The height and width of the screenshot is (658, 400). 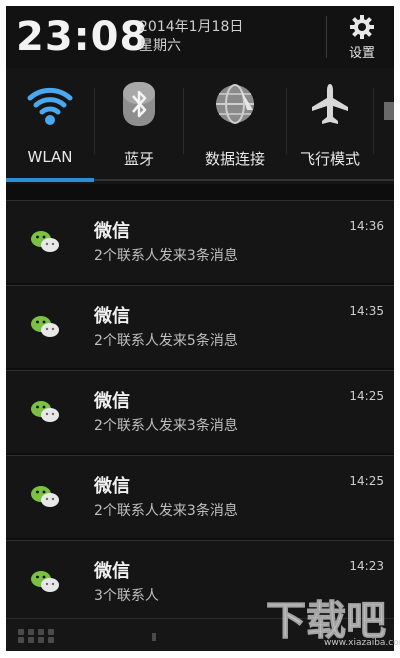 What do you see at coordinates (366, 566) in the screenshot?
I see `notification-time: 14:23` at bounding box center [366, 566].